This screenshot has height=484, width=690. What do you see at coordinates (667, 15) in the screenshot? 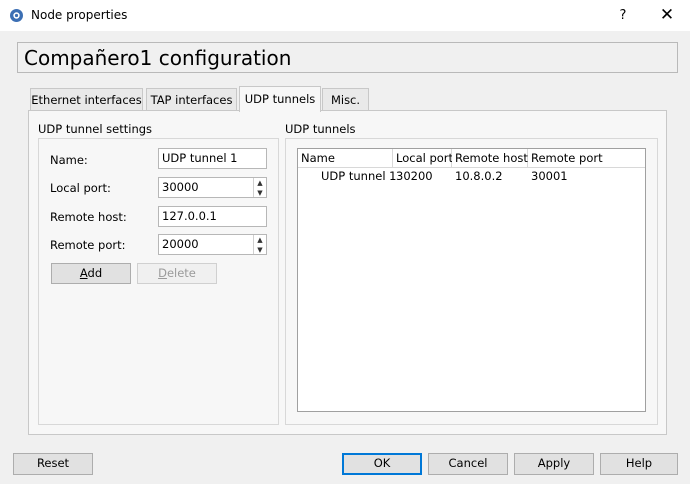
I see `close-icon: ✕` at bounding box center [667, 15].